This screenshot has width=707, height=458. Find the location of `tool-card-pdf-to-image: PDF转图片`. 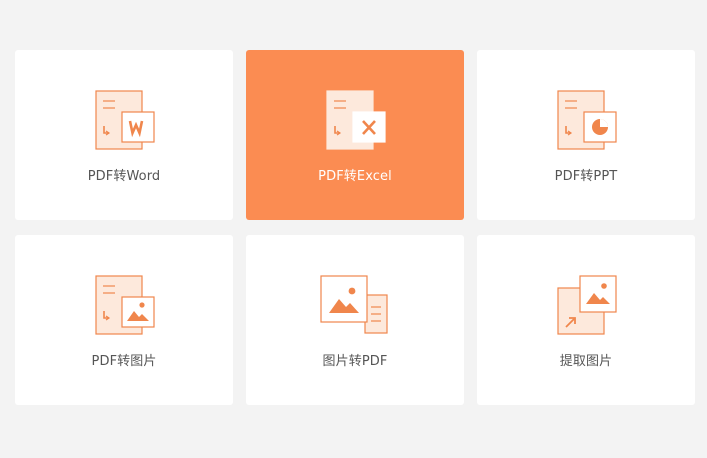

tool-card-pdf-to-image: PDF转图片 is located at coordinates (124, 320).